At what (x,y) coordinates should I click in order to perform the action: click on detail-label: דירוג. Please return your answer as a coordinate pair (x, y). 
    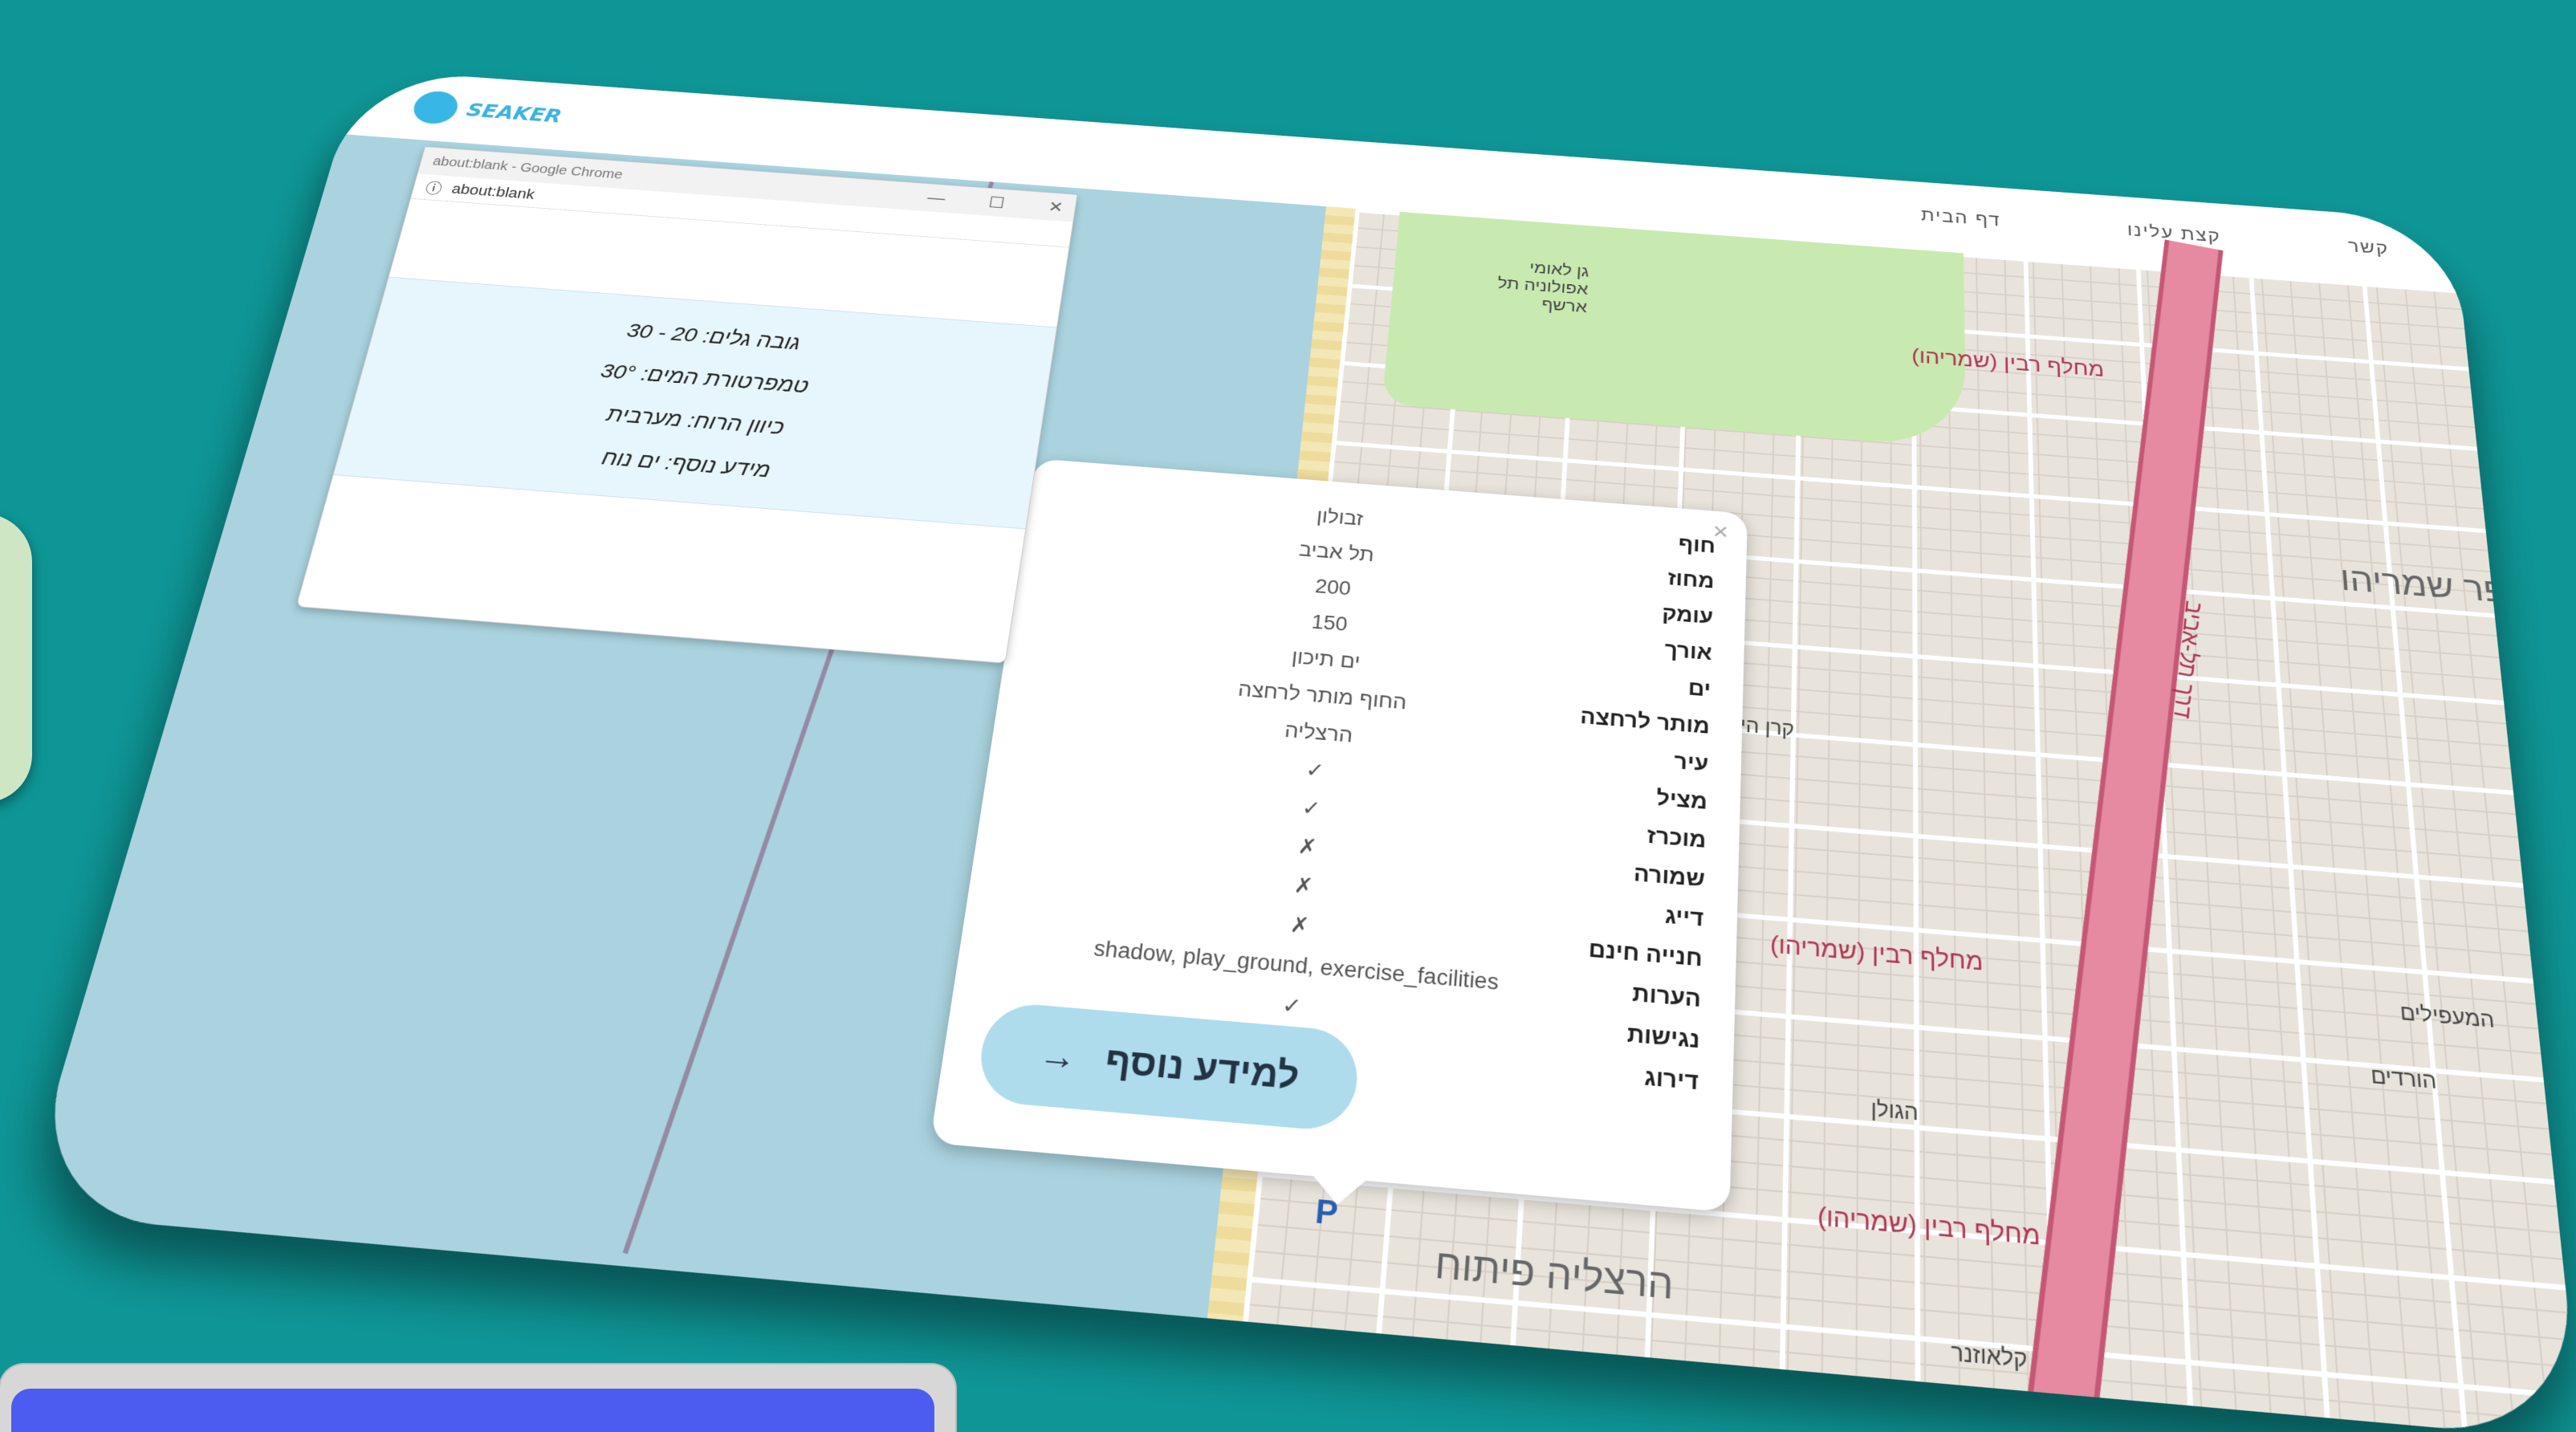
    Looking at the image, I should click on (1599, 1073).